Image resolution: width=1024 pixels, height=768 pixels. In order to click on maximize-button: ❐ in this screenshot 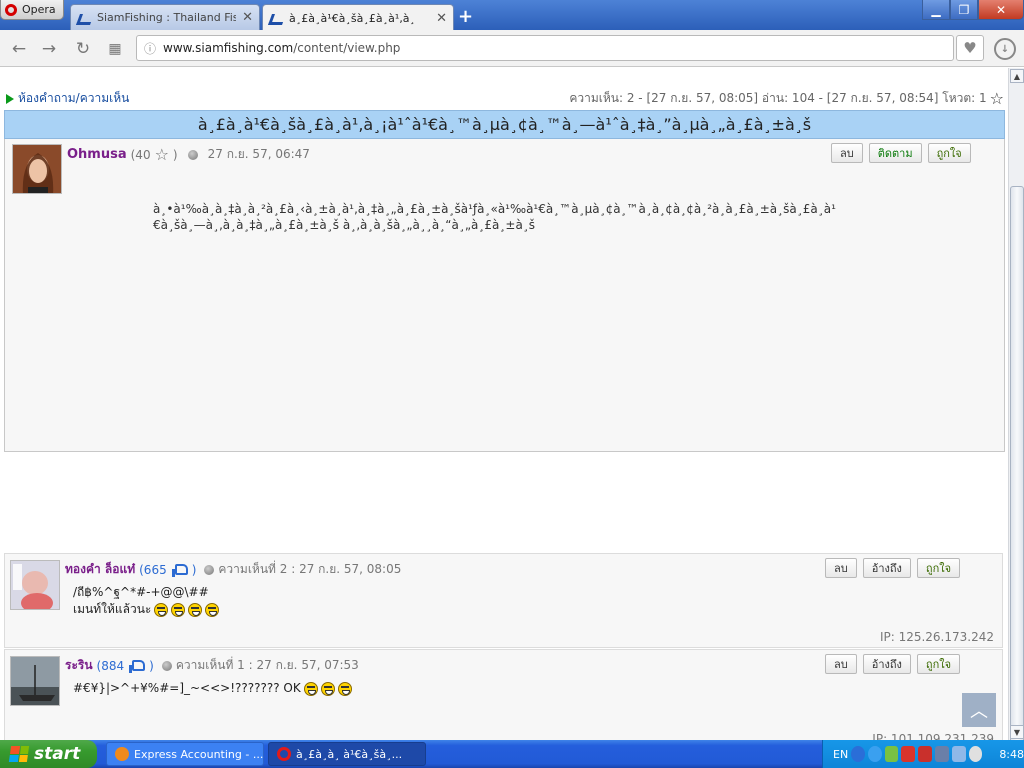, I will do `click(964, 10)`.